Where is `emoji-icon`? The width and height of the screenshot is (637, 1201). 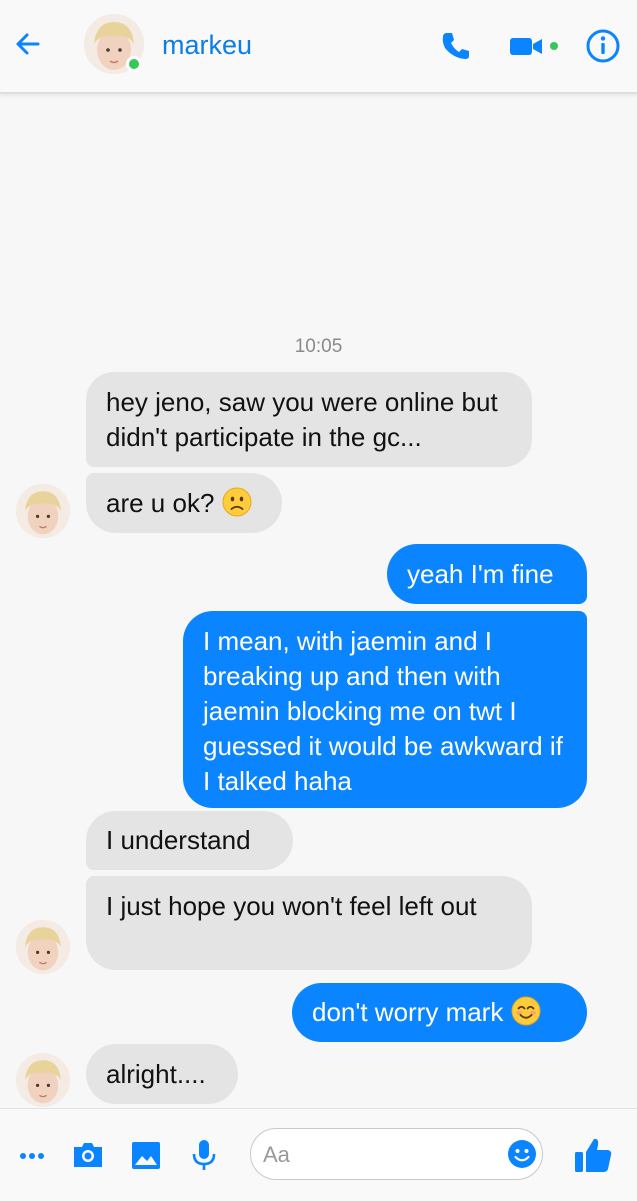
emoji-icon is located at coordinates (522, 1154).